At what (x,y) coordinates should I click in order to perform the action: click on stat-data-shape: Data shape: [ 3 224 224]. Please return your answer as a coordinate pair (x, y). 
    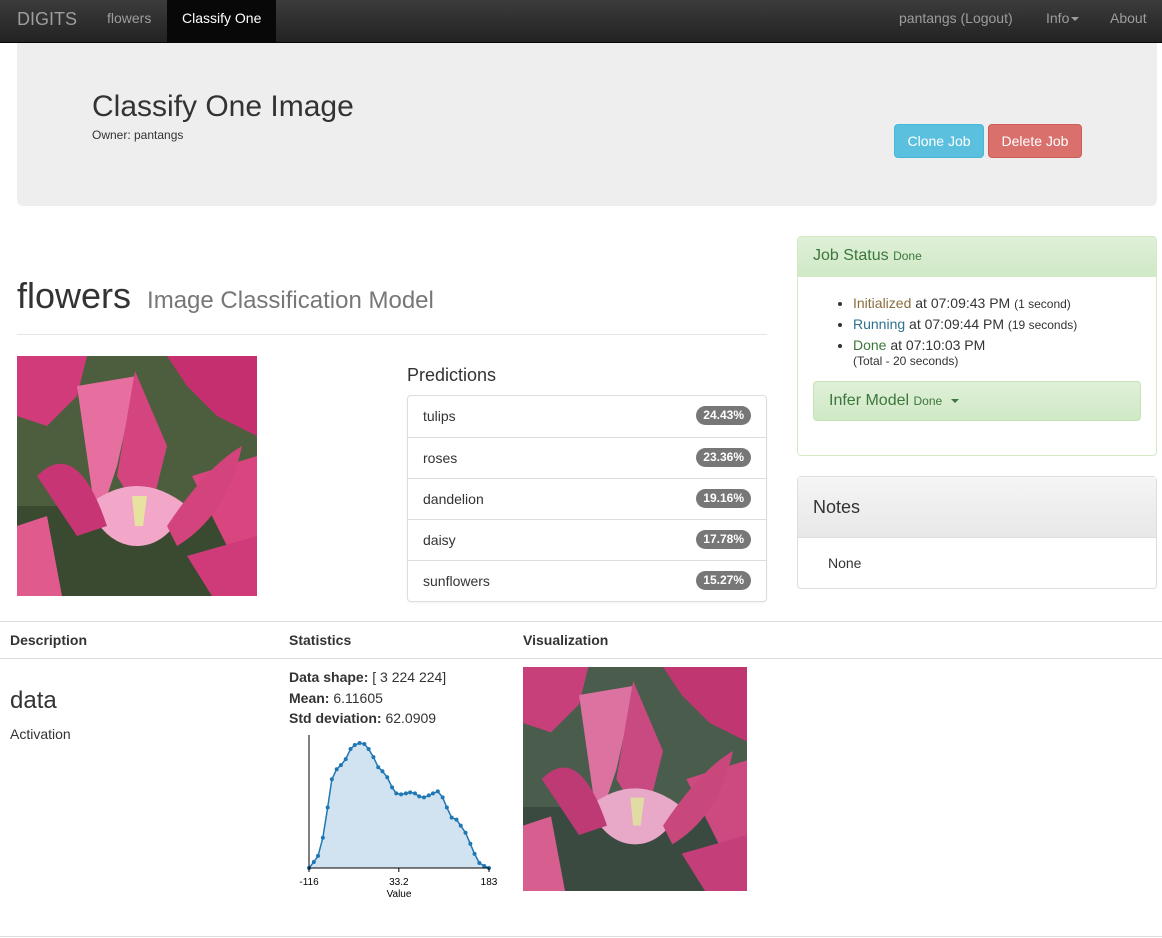
    Looking at the image, I should click on (367, 677).